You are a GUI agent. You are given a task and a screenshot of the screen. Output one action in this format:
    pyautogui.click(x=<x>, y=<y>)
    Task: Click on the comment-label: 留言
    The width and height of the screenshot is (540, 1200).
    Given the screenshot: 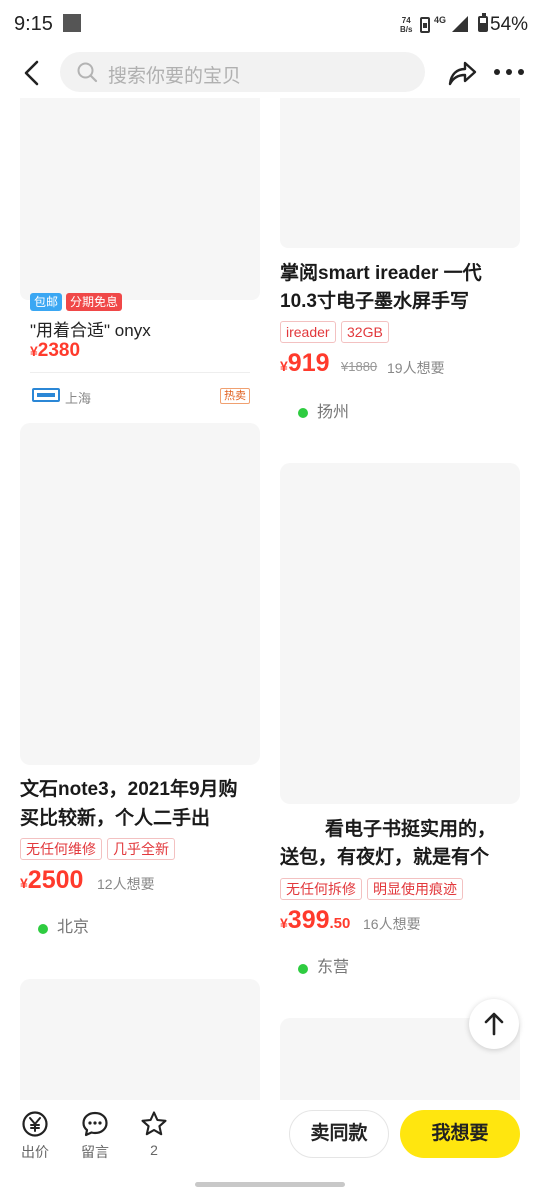 What is the action you would take?
    pyautogui.click(x=95, y=1152)
    